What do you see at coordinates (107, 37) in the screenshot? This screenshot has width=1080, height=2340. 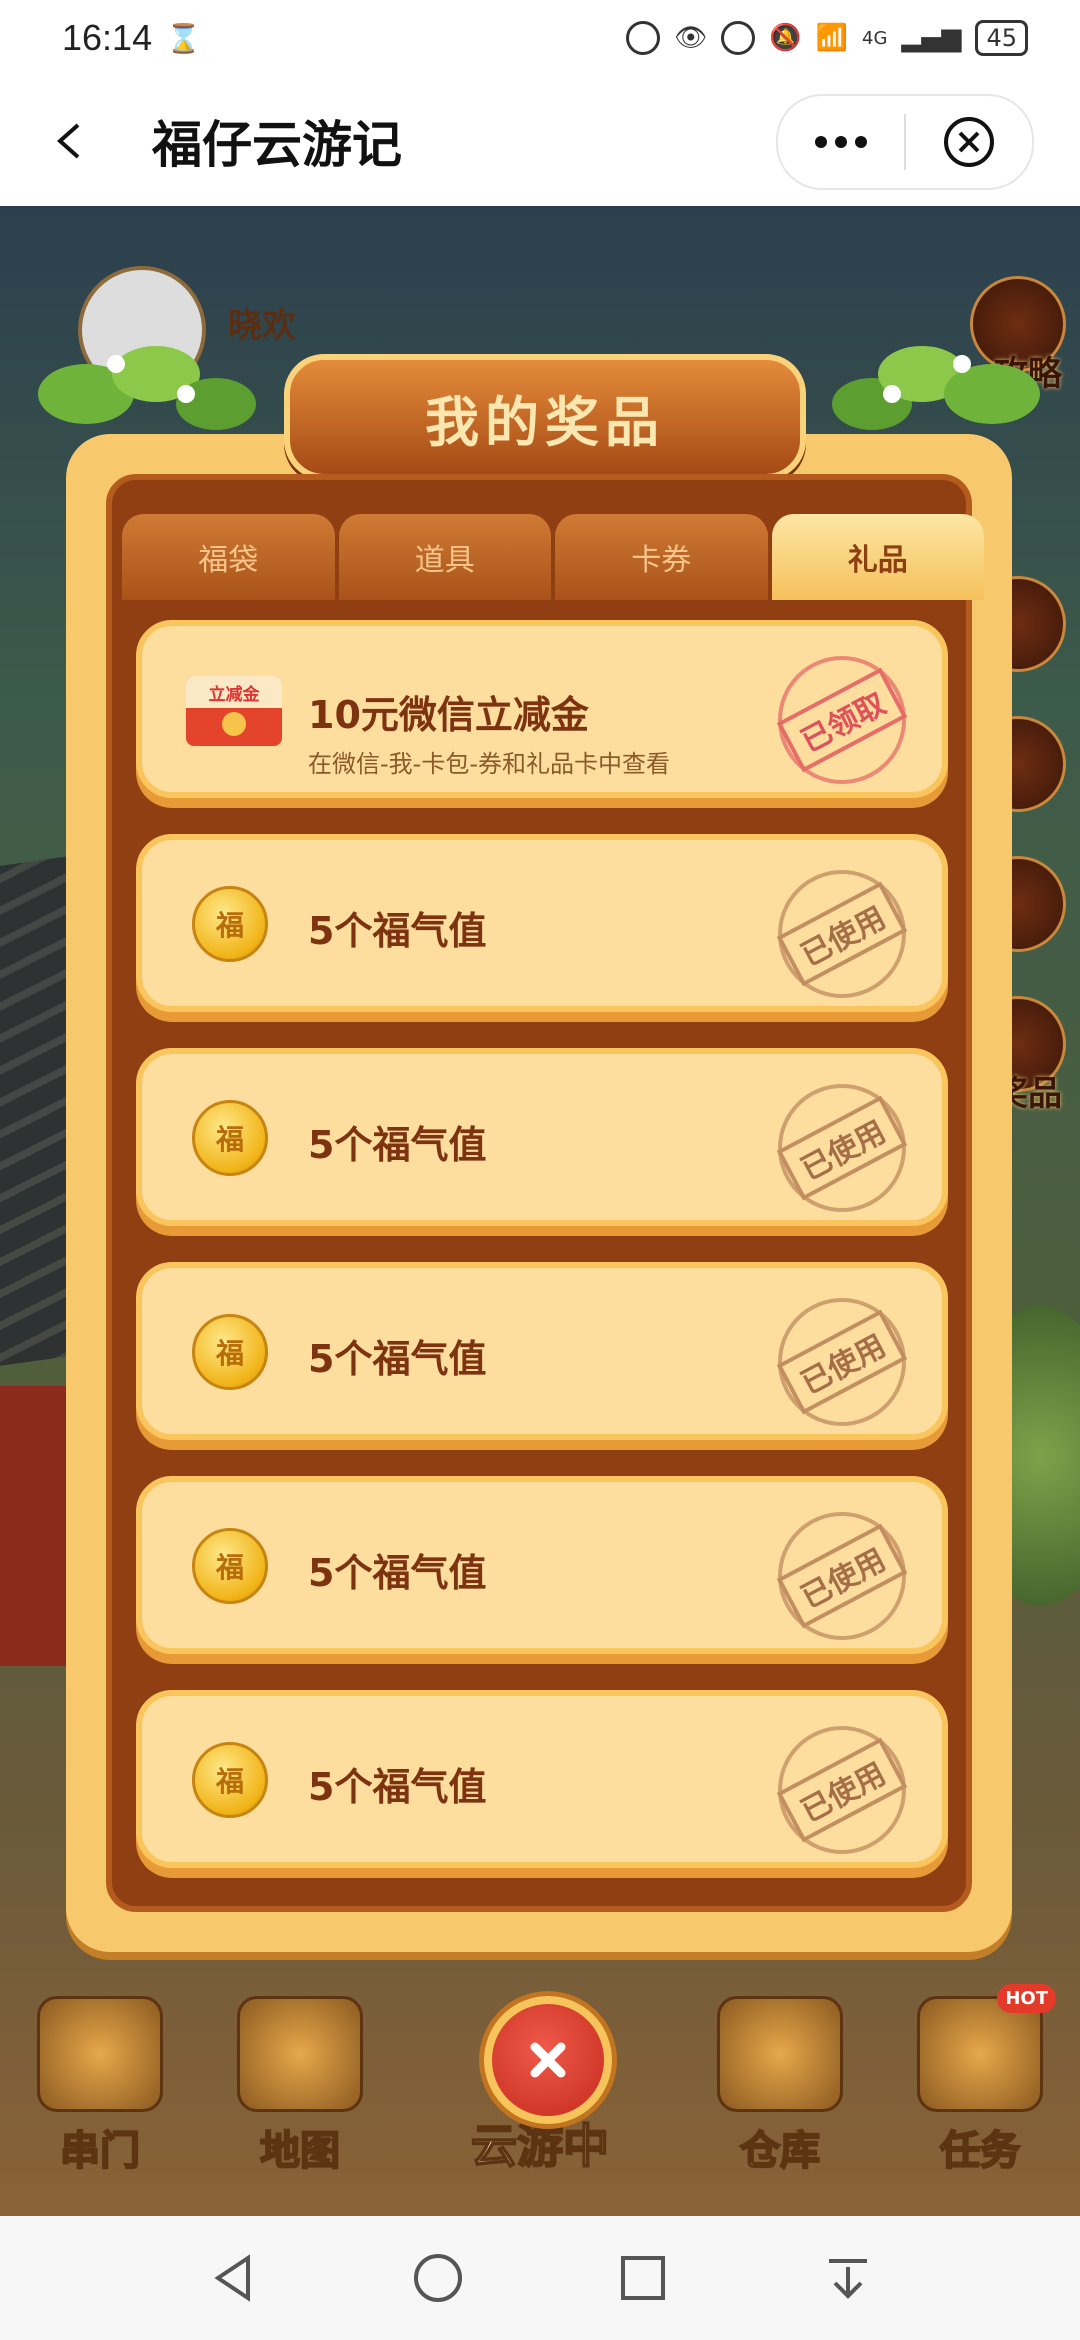 I see `status-time: 16:14` at bounding box center [107, 37].